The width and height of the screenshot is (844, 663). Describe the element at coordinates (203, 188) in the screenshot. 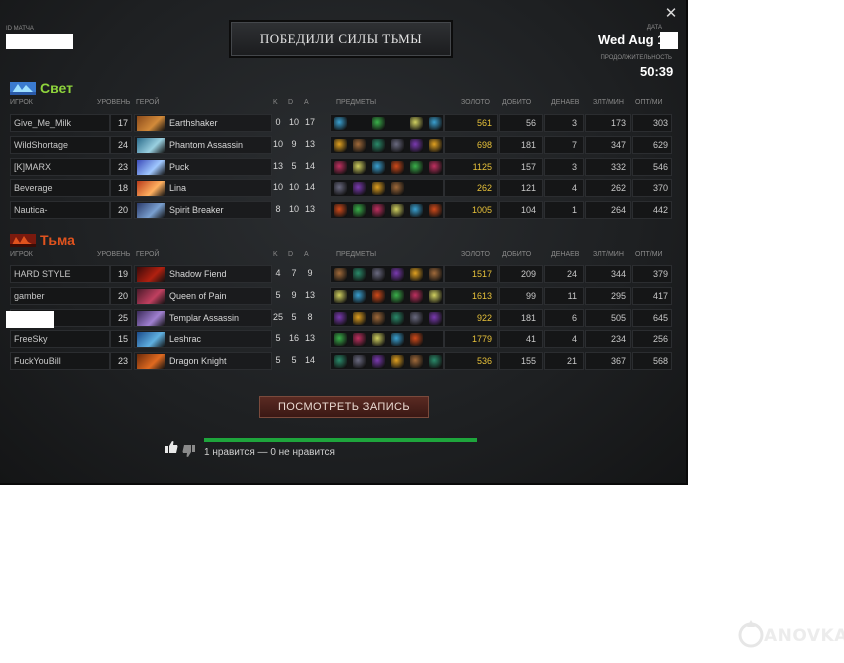

I see `hero-cell: Lina` at that location.